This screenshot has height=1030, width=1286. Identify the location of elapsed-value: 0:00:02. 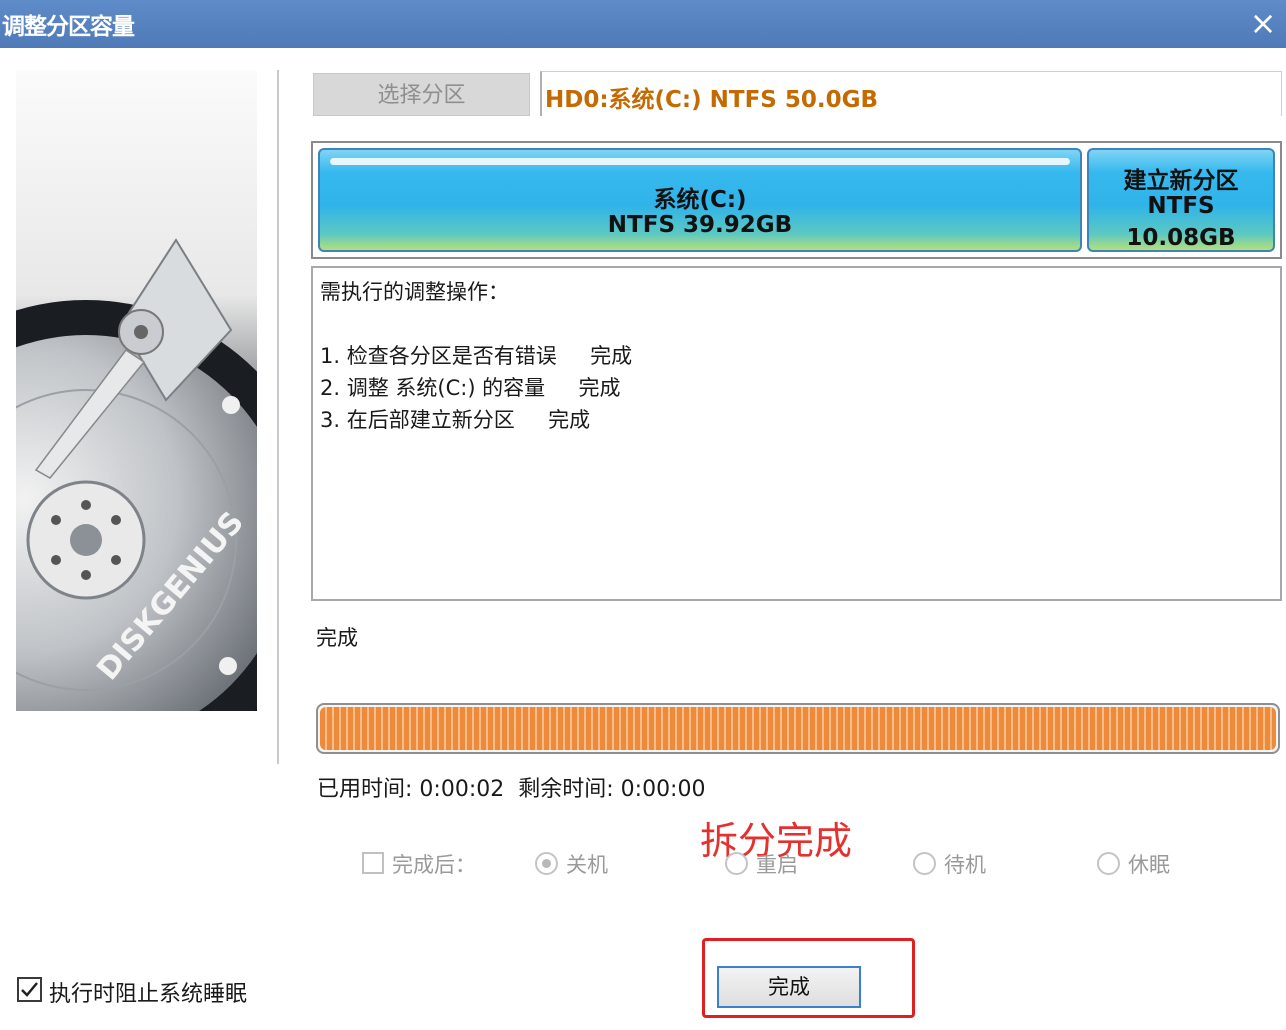
(462, 789).